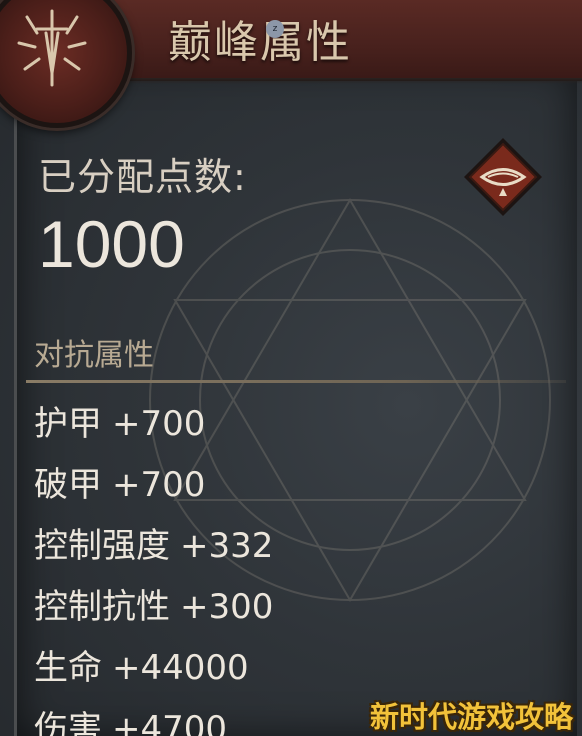  I want to click on stat-item: 伤害 +4700, so click(153, 718).